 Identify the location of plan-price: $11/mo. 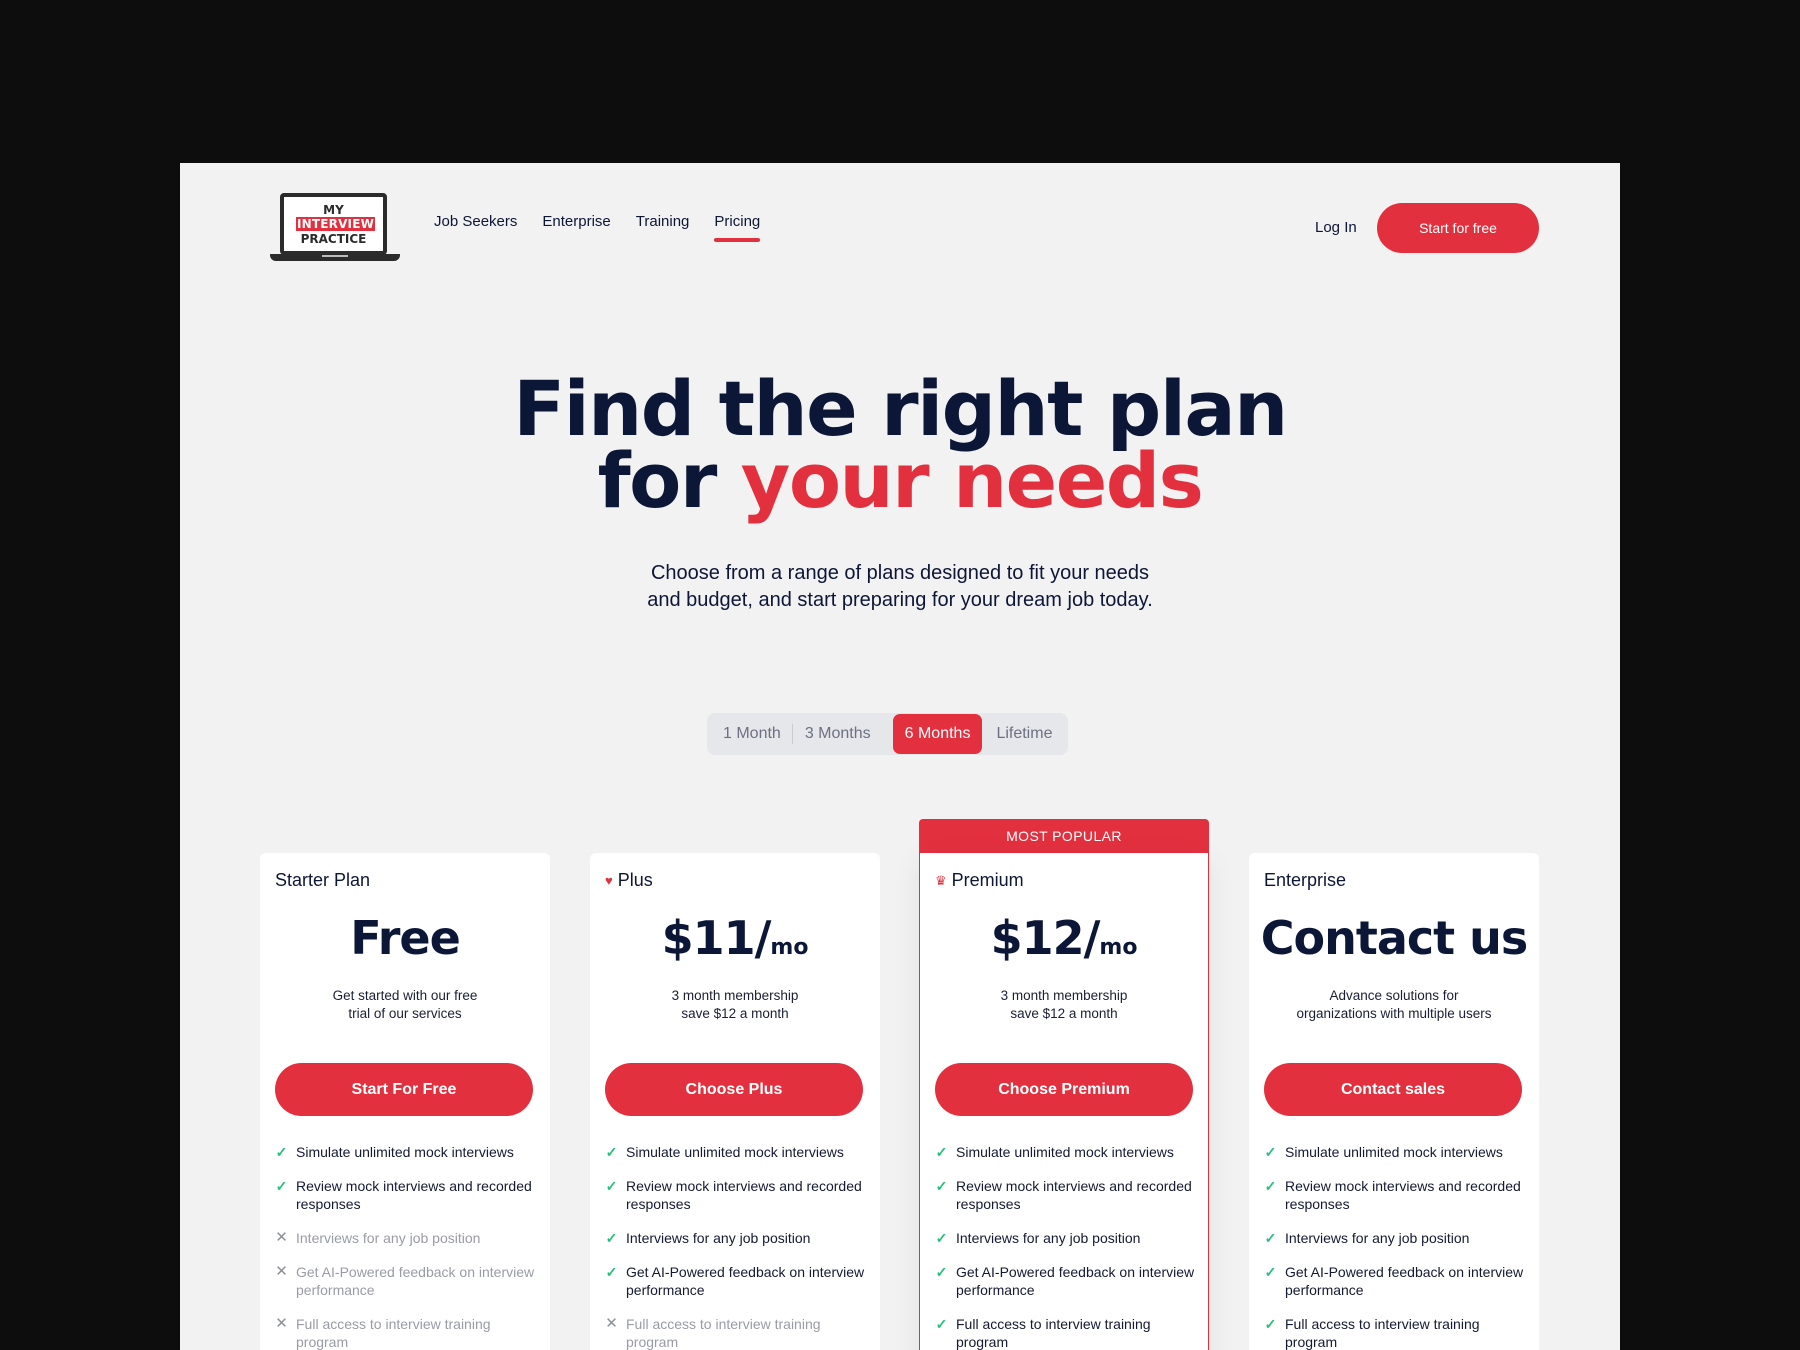
(735, 938).